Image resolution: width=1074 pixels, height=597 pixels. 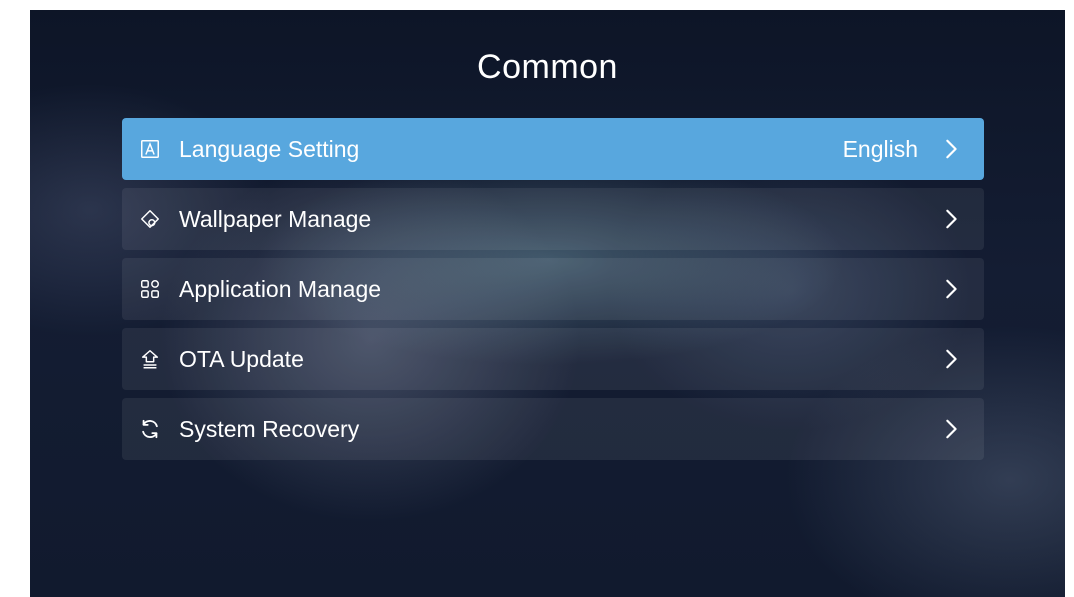 What do you see at coordinates (280, 288) in the screenshot?
I see `menu-item-label: Application Manage` at bounding box center [280, 288].